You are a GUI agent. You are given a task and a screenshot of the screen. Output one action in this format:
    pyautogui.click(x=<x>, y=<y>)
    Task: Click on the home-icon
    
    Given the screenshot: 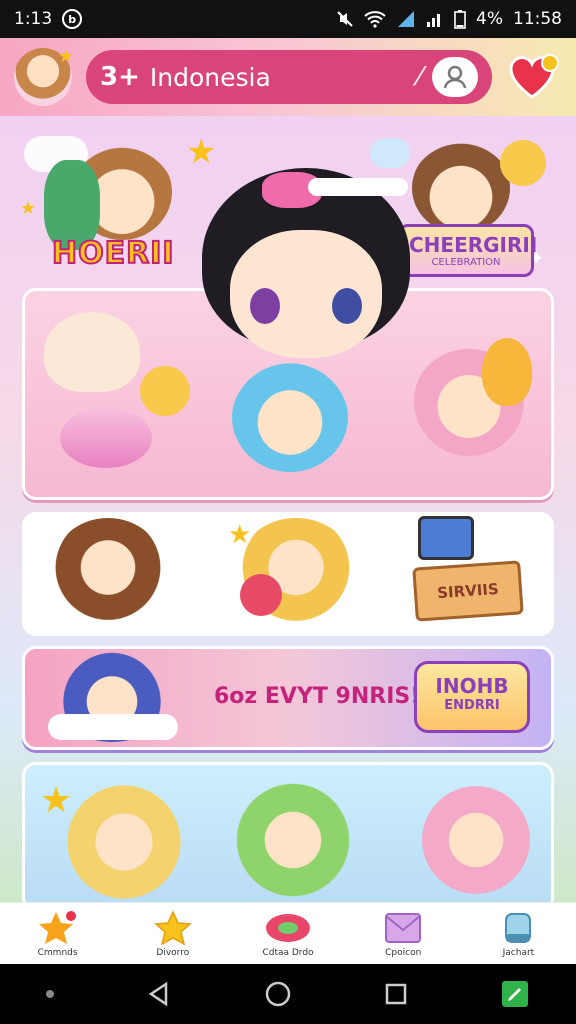 What is the action you would take?
    pyautogui.click(x=278, y=994)
    